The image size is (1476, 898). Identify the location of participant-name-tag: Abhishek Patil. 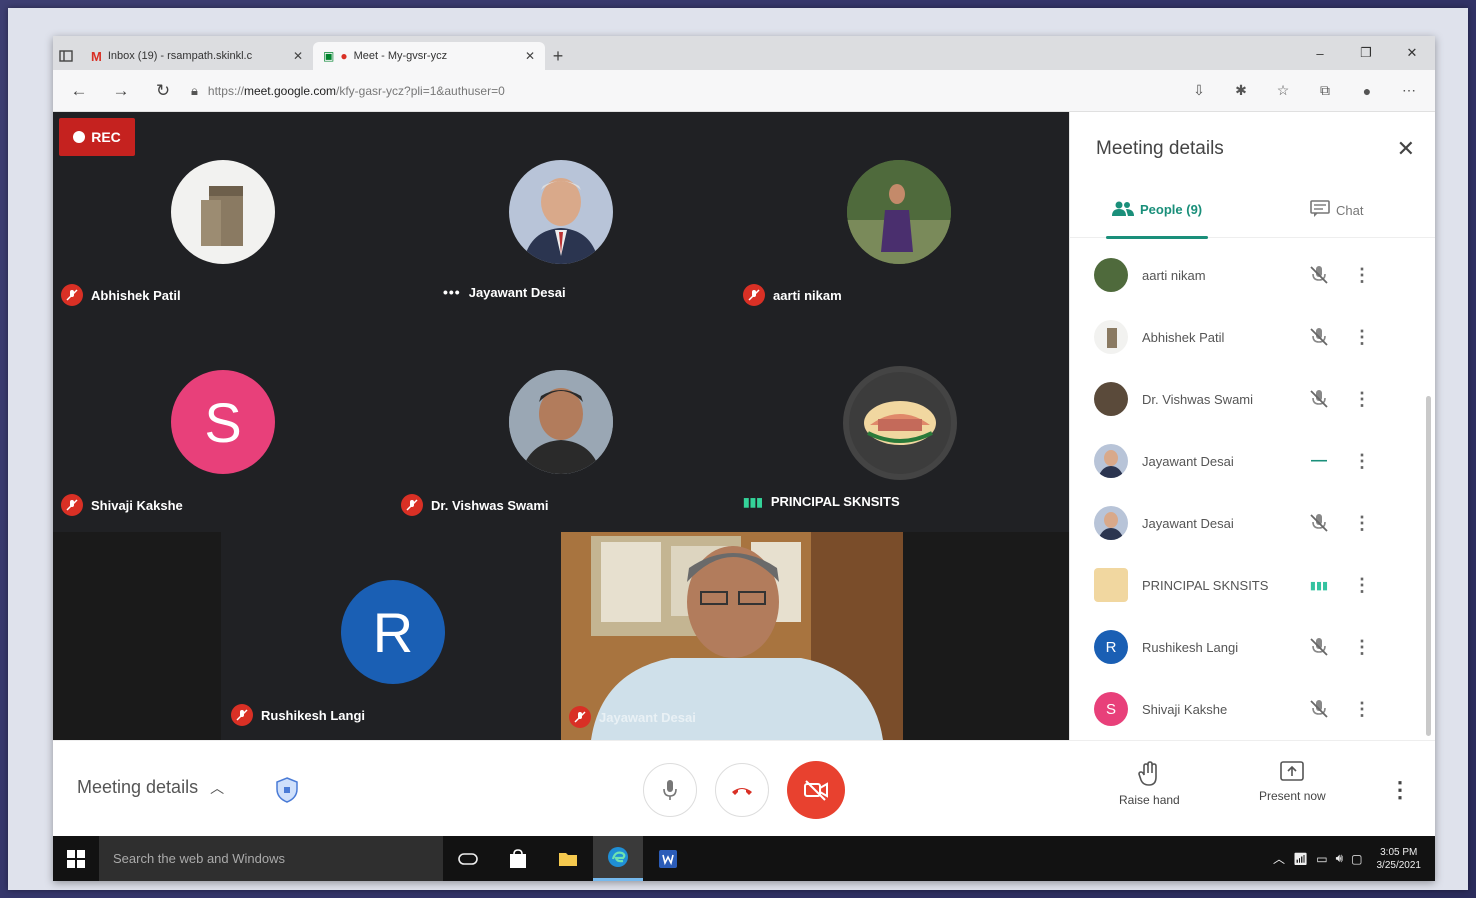
(121, 295).